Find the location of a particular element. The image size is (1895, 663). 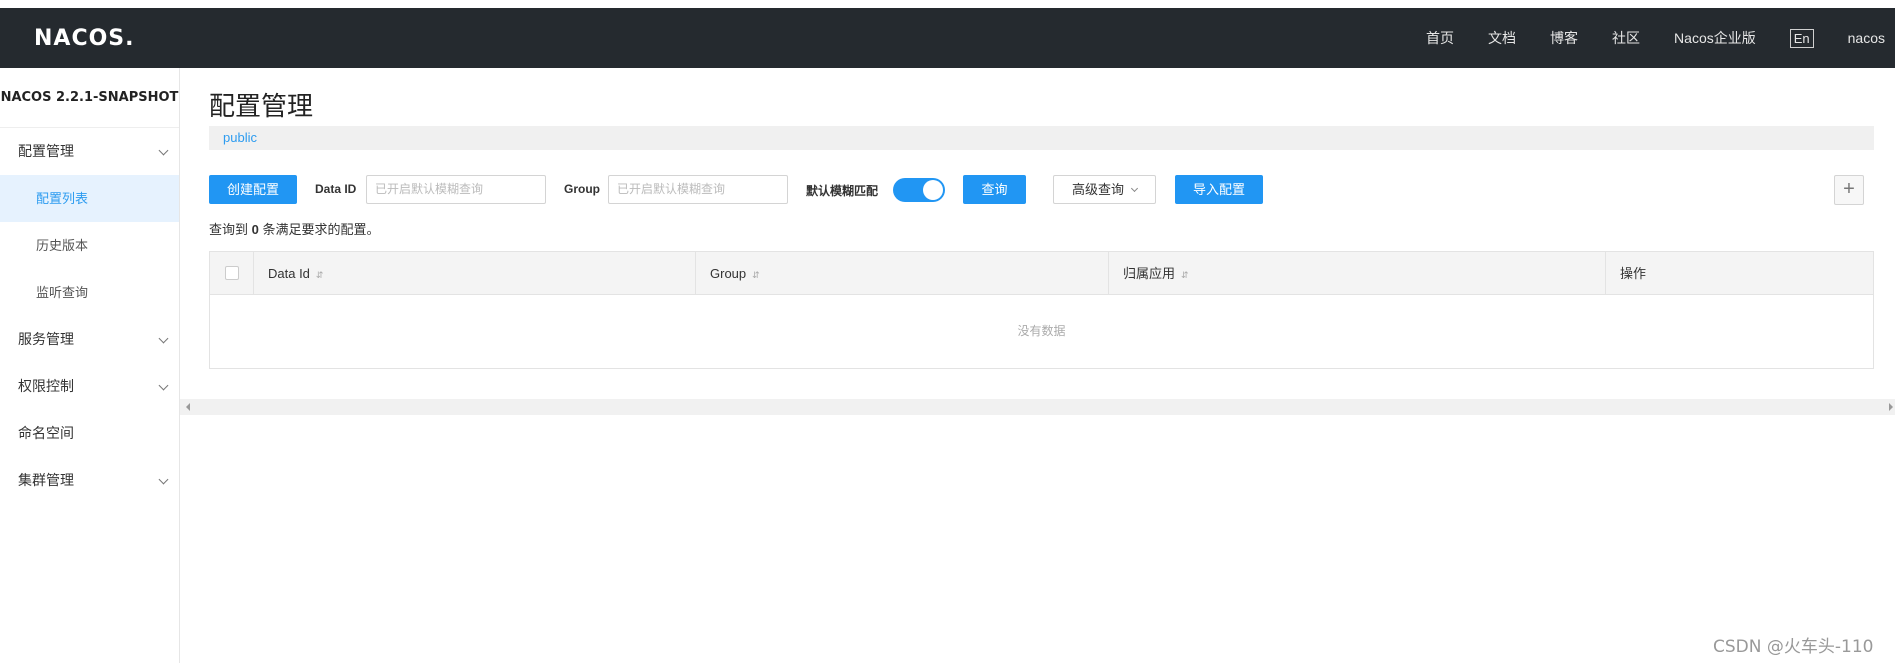

table-header: Data Id ⇵ Group ⇵ 归属应用 ⇵ 操作 is located at coordinates (1041, 273).